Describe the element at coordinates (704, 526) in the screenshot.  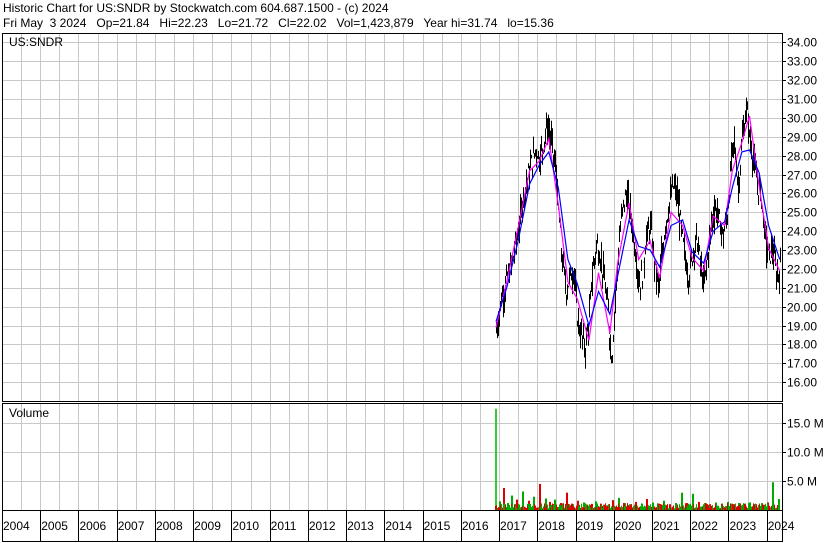
I see `x-axis-tick-label: 2022` at that location.